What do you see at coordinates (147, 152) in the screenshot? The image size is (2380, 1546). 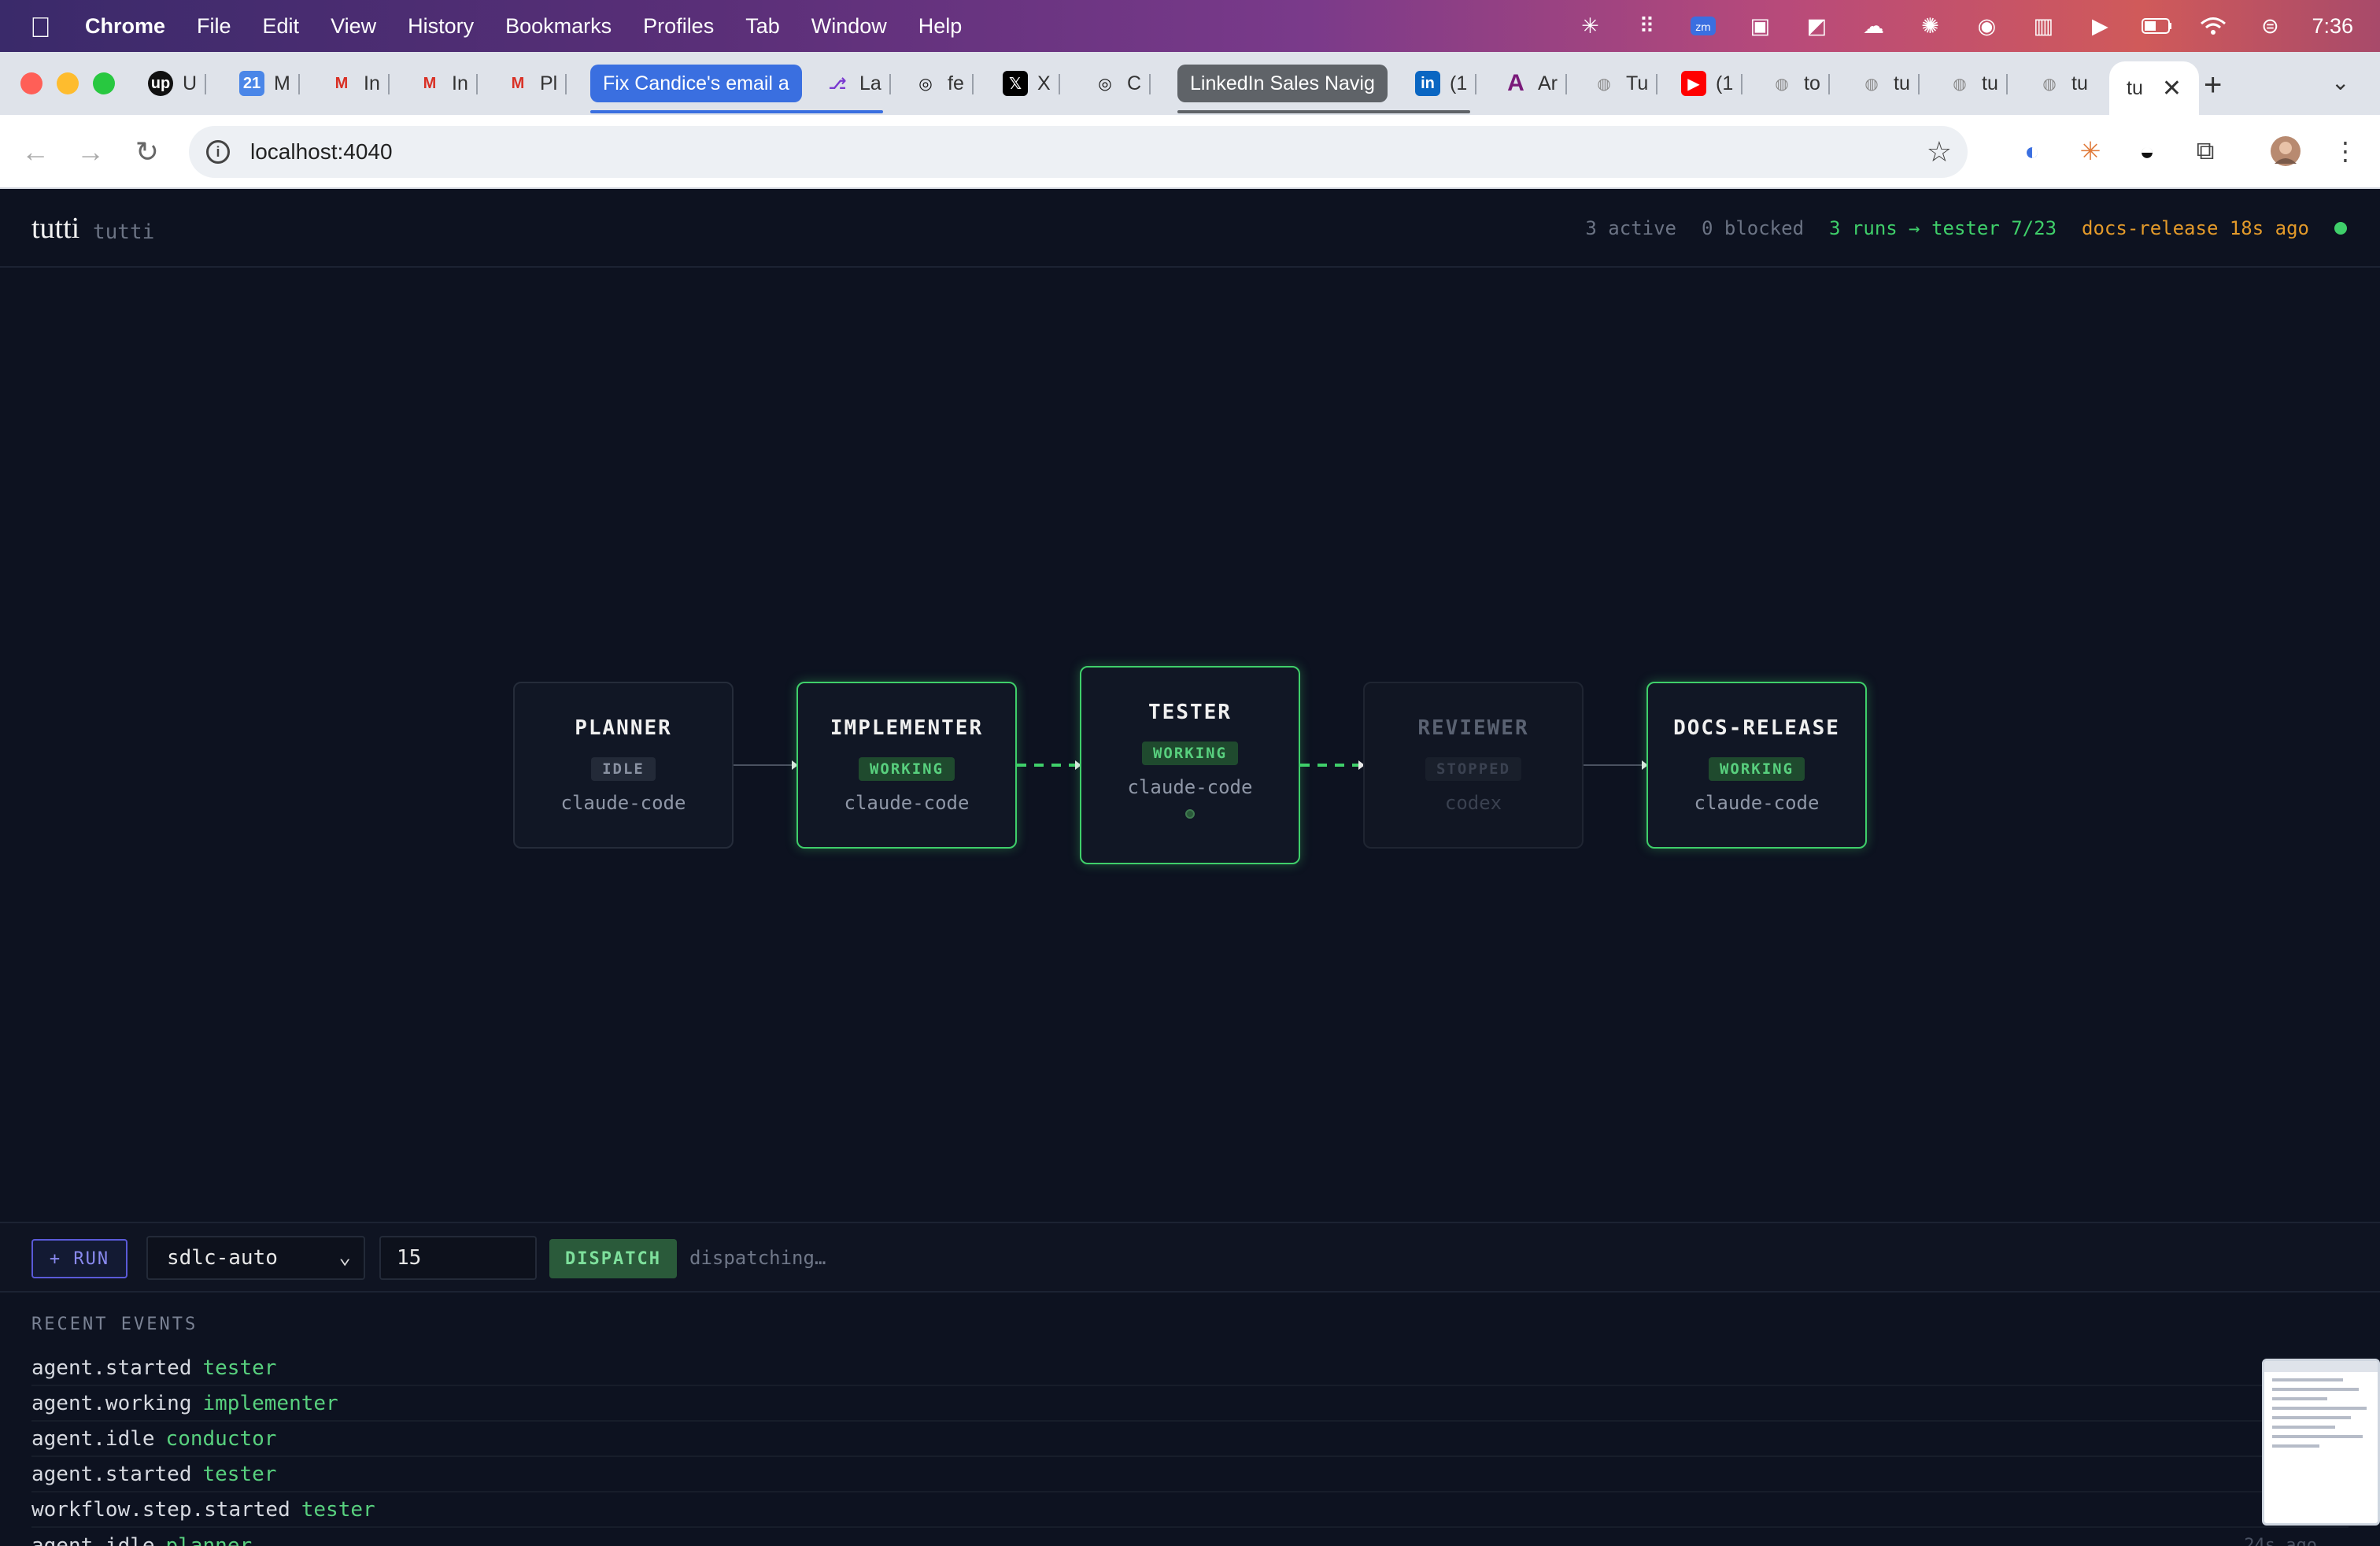 I see `reload-icon: ↻` at bounding box center [147, 152].